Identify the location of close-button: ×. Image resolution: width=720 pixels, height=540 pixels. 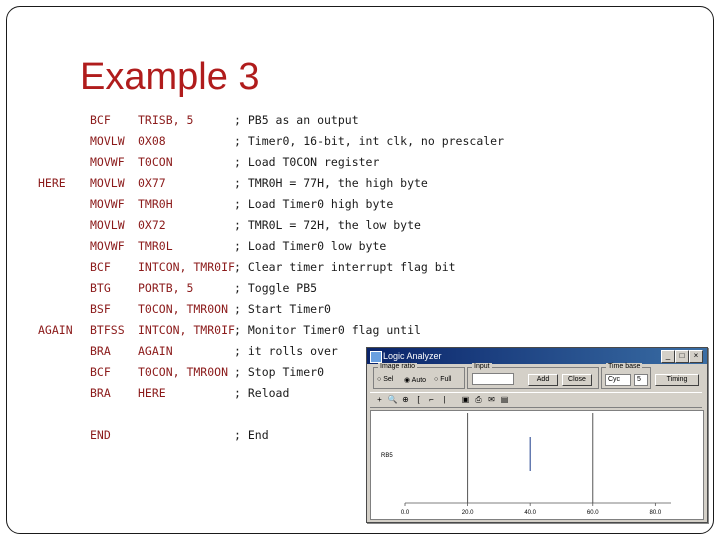
(696, 356).